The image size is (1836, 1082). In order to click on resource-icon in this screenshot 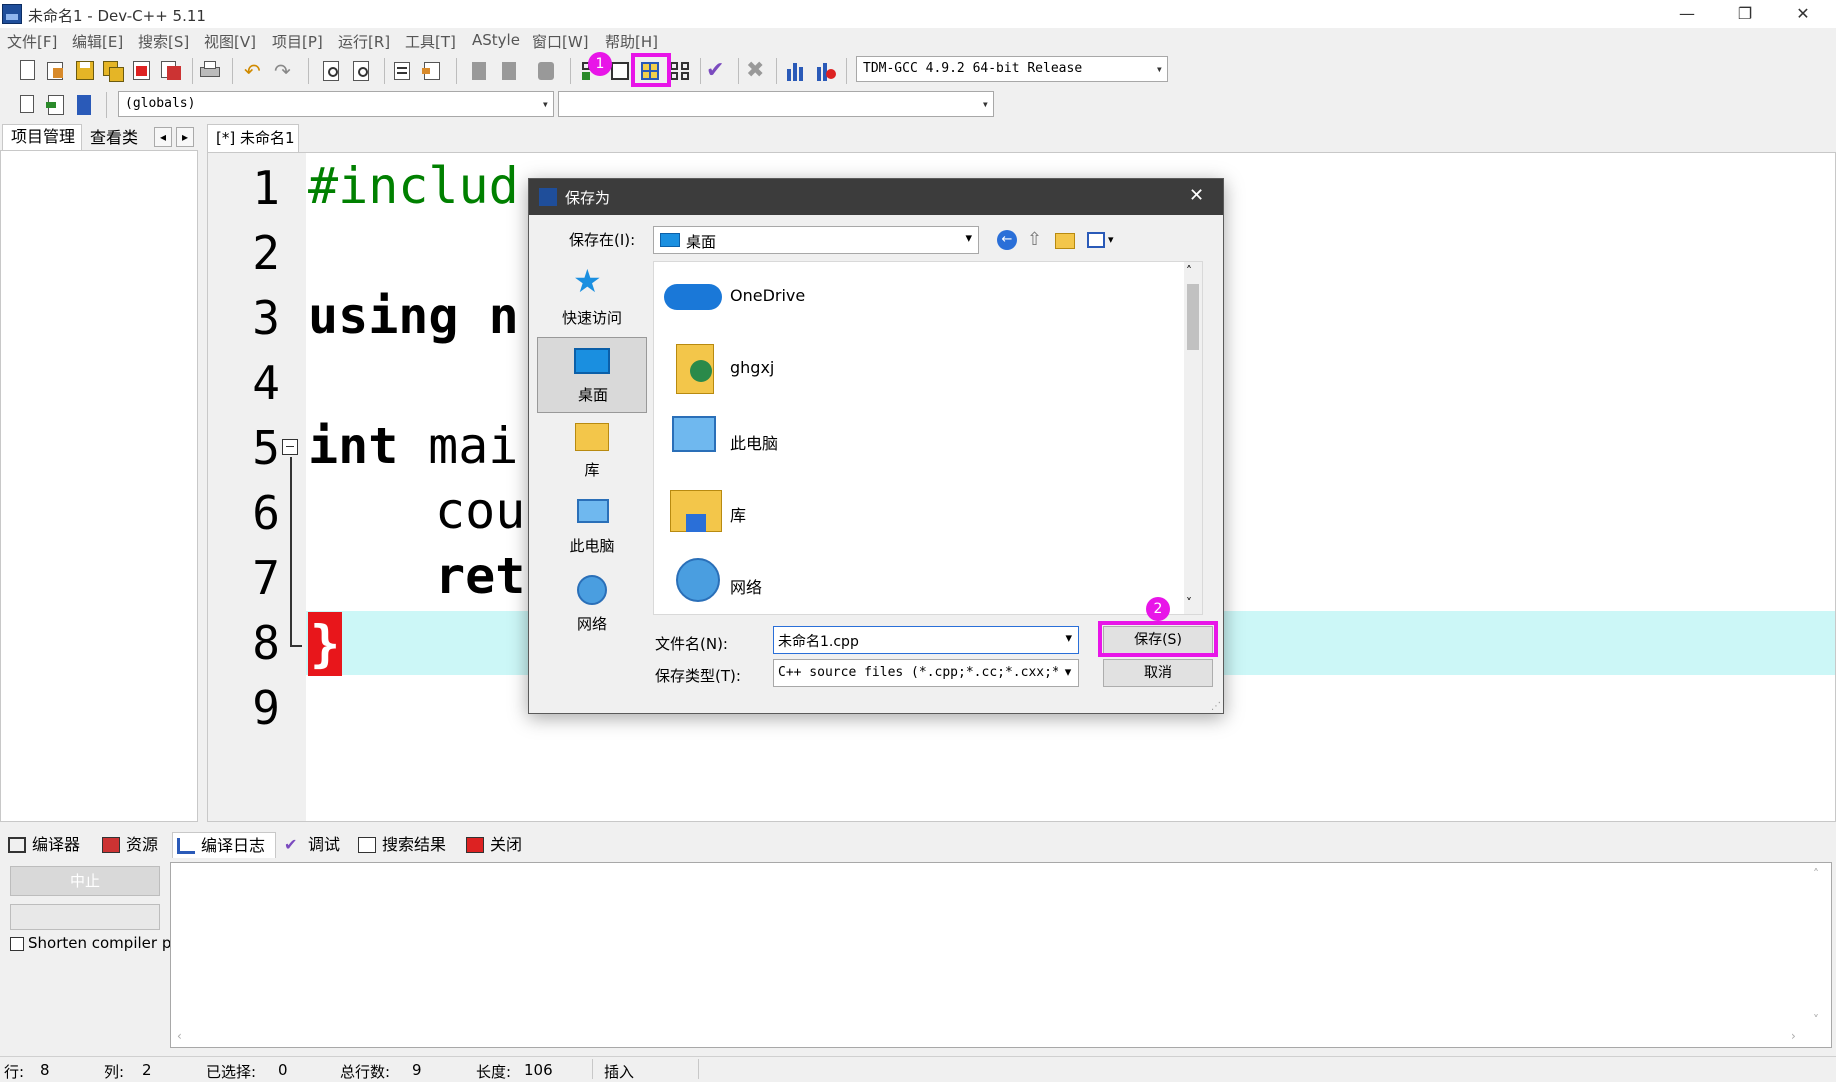, I will do `click(111, 845)`.